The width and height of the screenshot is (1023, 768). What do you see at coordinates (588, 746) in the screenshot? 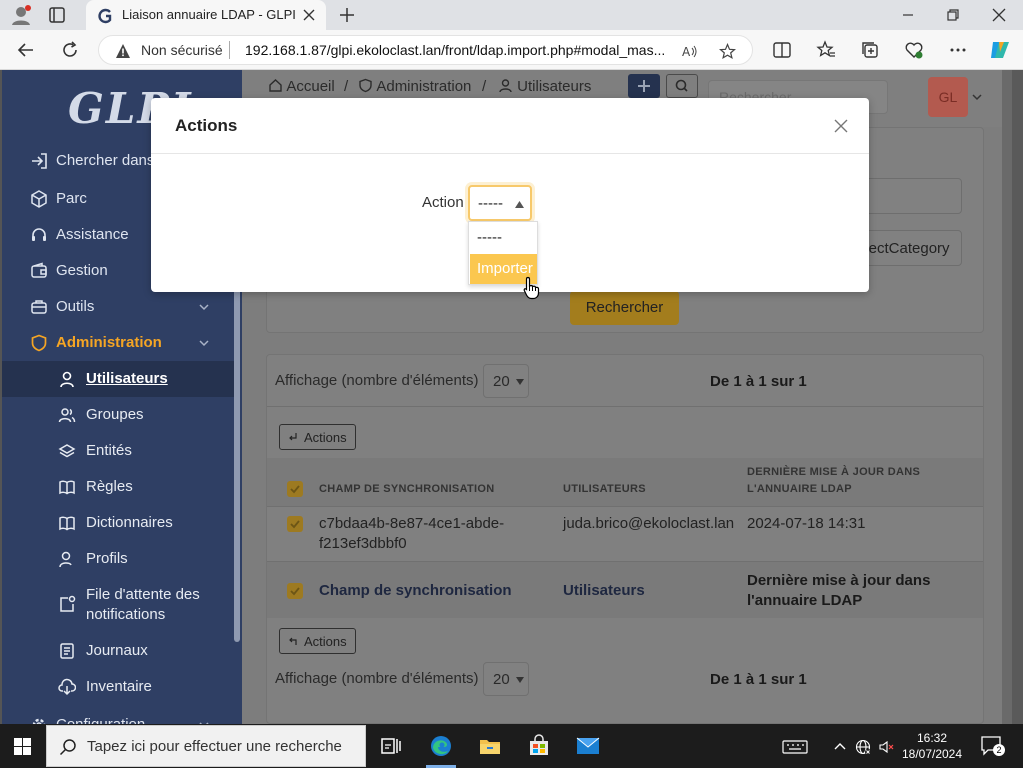
I see `mail-icon` at bounding box center [588, 746].